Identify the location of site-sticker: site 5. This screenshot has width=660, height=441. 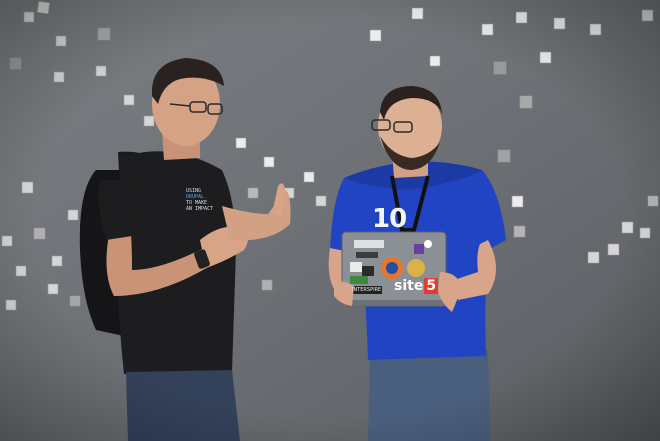
(416, 286).